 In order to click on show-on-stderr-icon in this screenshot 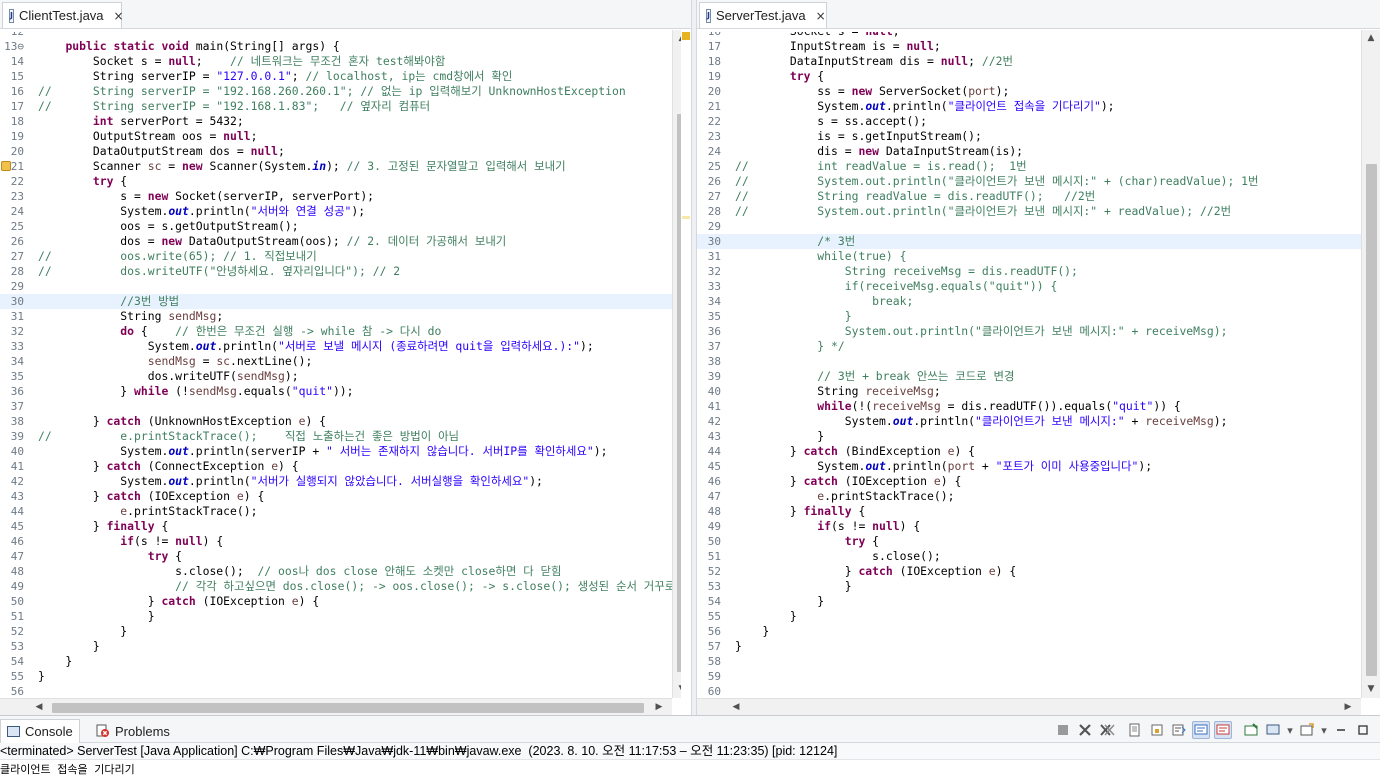, I will do `click(1223, 730)`.